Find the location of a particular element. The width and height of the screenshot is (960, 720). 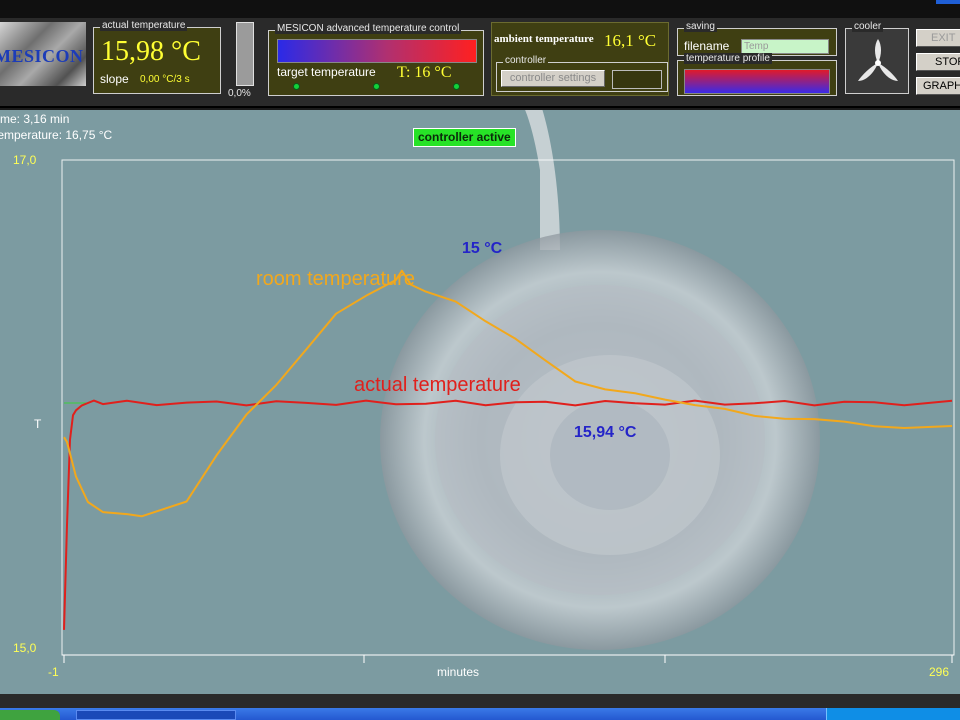

start-button is located at coordinates (30, 715).